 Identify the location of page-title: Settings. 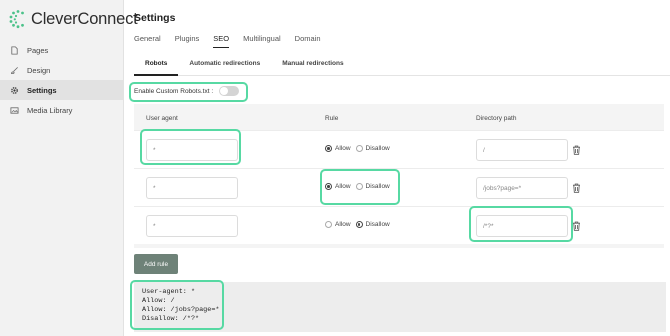
(155, 18).